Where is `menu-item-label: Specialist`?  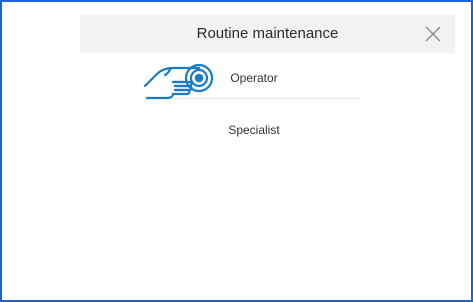
menu-item-label: Specialist is located at coordinates (254, 130).